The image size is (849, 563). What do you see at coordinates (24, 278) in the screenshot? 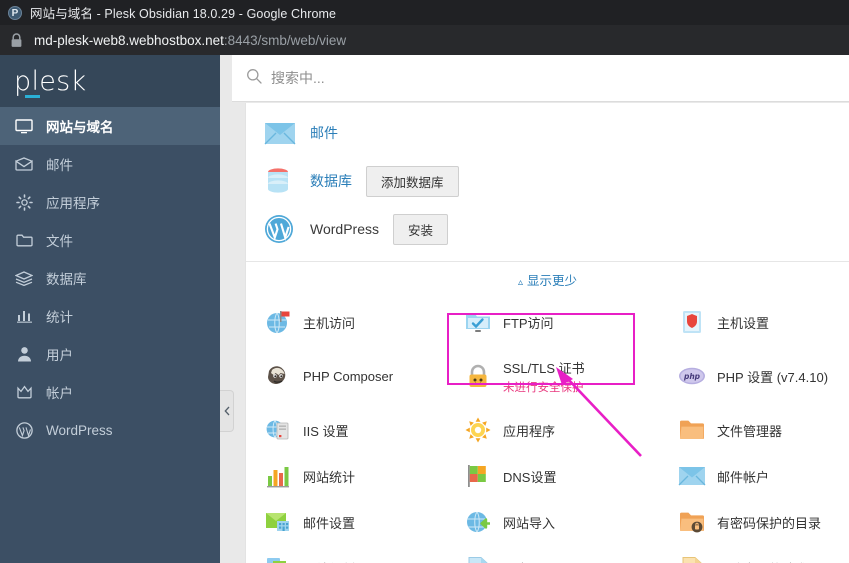
I see `database-stack-icon` at bounding box center [24, 278].